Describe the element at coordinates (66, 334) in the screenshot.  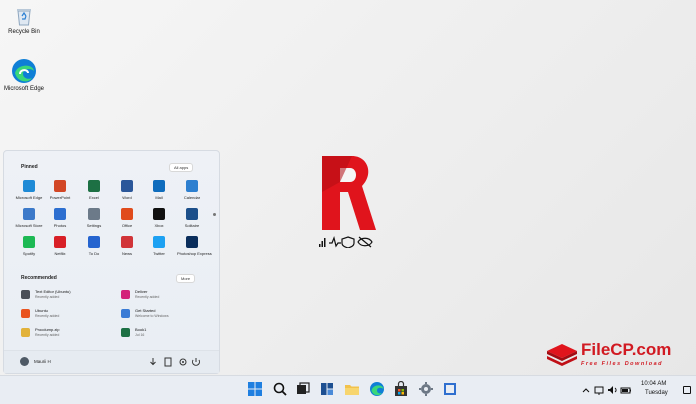
I see `recommended-item: Procdump.zip Recently added` at that location.